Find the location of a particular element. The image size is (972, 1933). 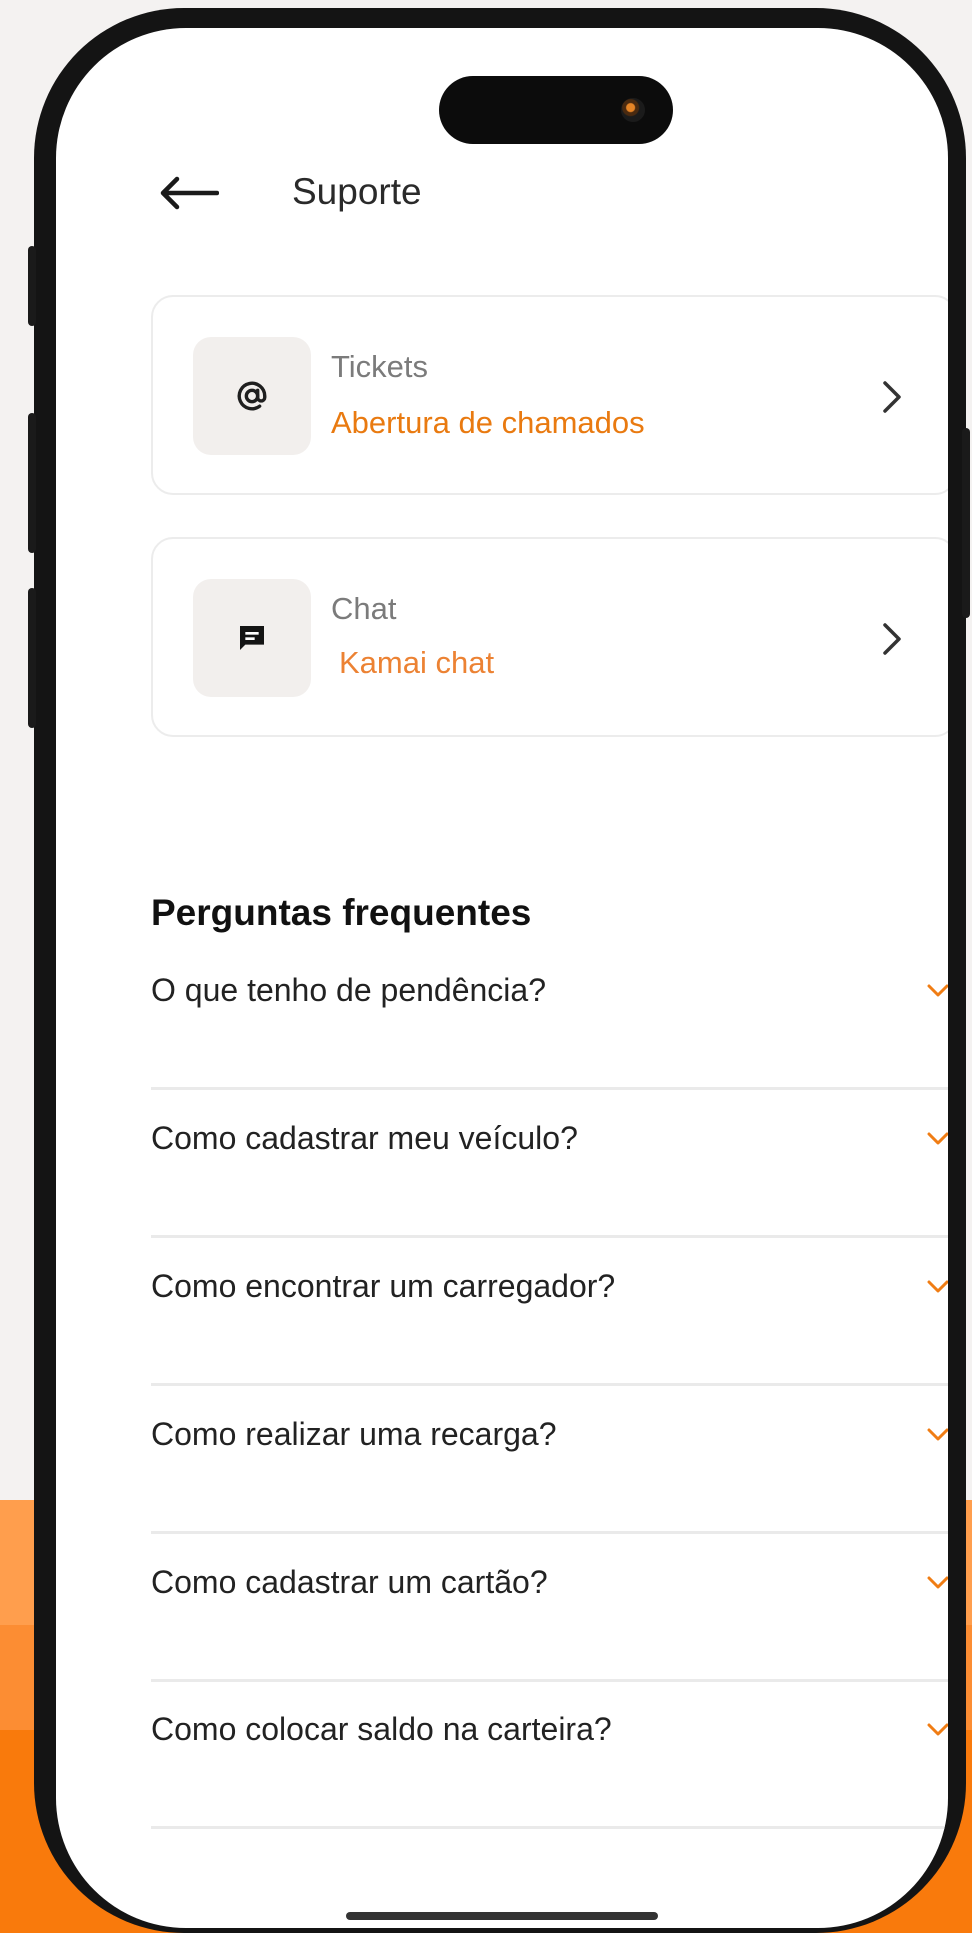

faq-item: Como encontrar um carregador? is located at coordinates (549, 1327).